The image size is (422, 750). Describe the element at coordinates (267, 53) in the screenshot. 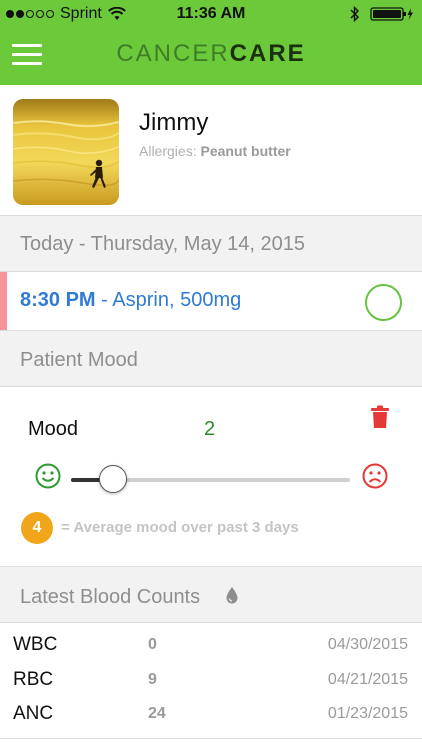

I see `brand-part-2: CARE` at that location.